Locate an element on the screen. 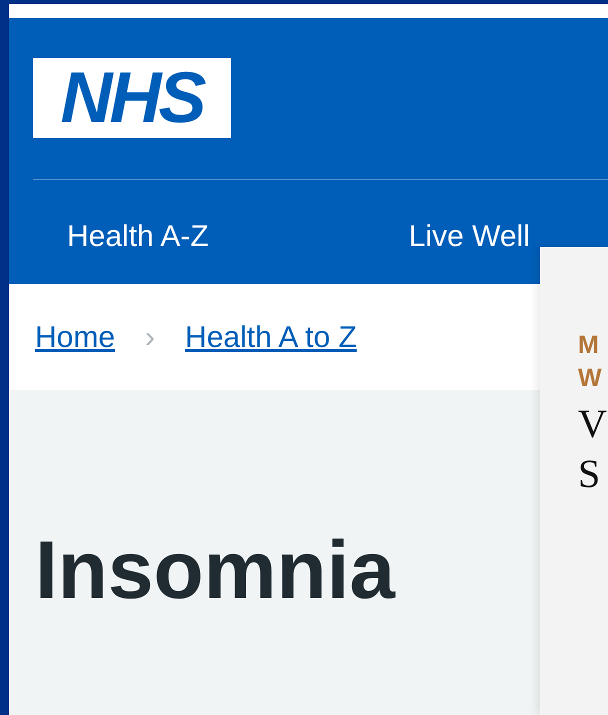 The width and height of the screenshot is (608, 715). page-title: Insomnia is located at coordinates (215, 571).